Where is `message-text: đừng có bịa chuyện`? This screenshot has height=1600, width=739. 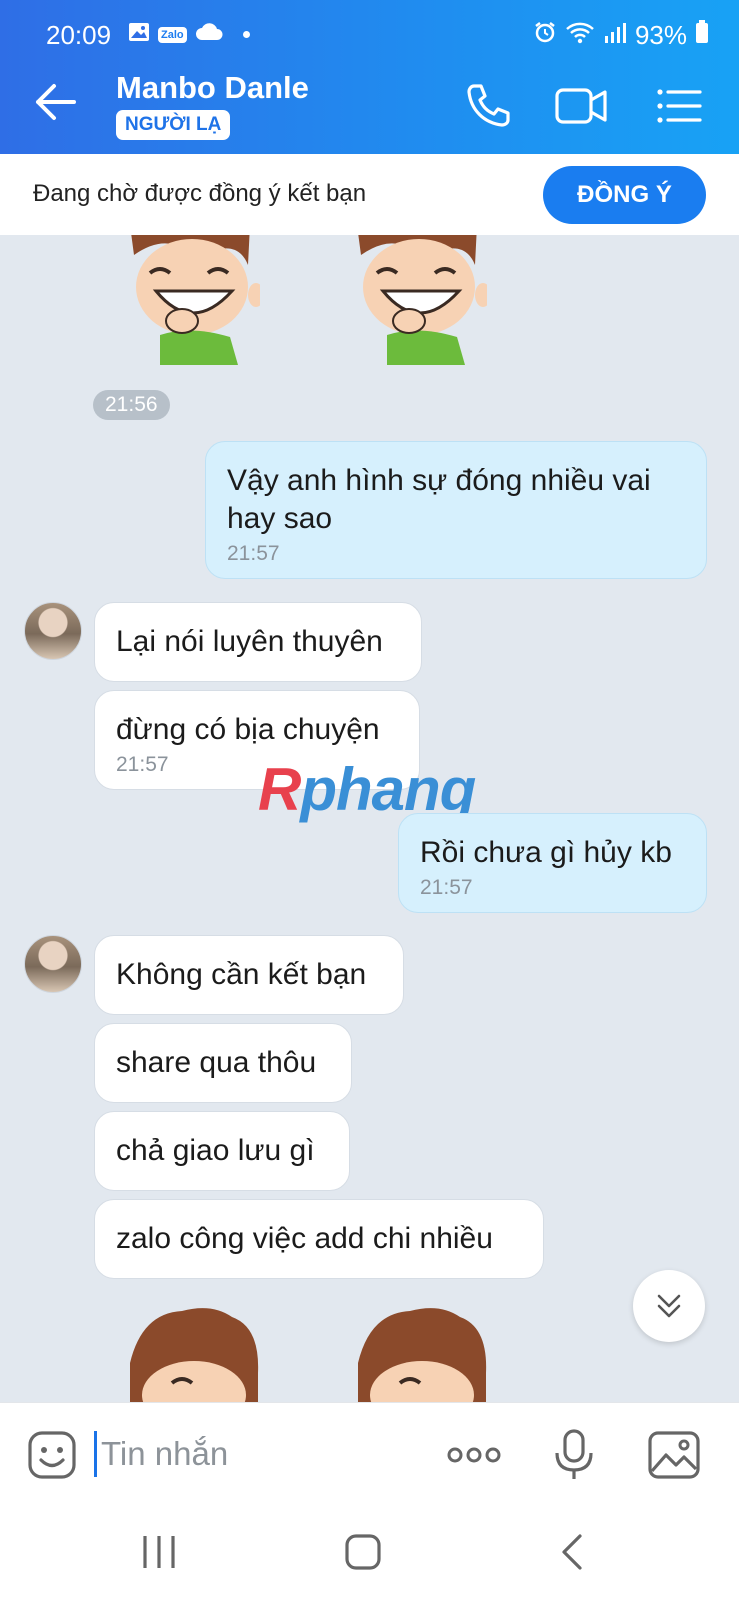 message-text: đừng có bịa chuyện is located at coordinates (248, 729).